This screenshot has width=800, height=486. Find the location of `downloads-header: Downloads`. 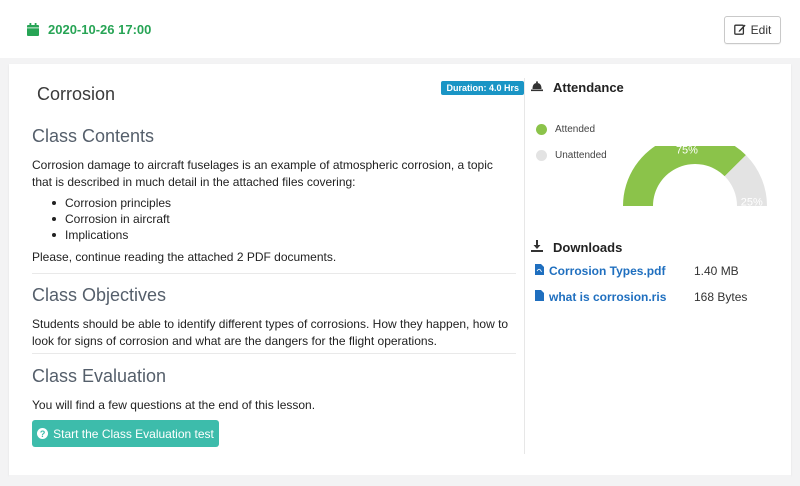

downloads-header: Downloads is located at coordinates (576, 247).